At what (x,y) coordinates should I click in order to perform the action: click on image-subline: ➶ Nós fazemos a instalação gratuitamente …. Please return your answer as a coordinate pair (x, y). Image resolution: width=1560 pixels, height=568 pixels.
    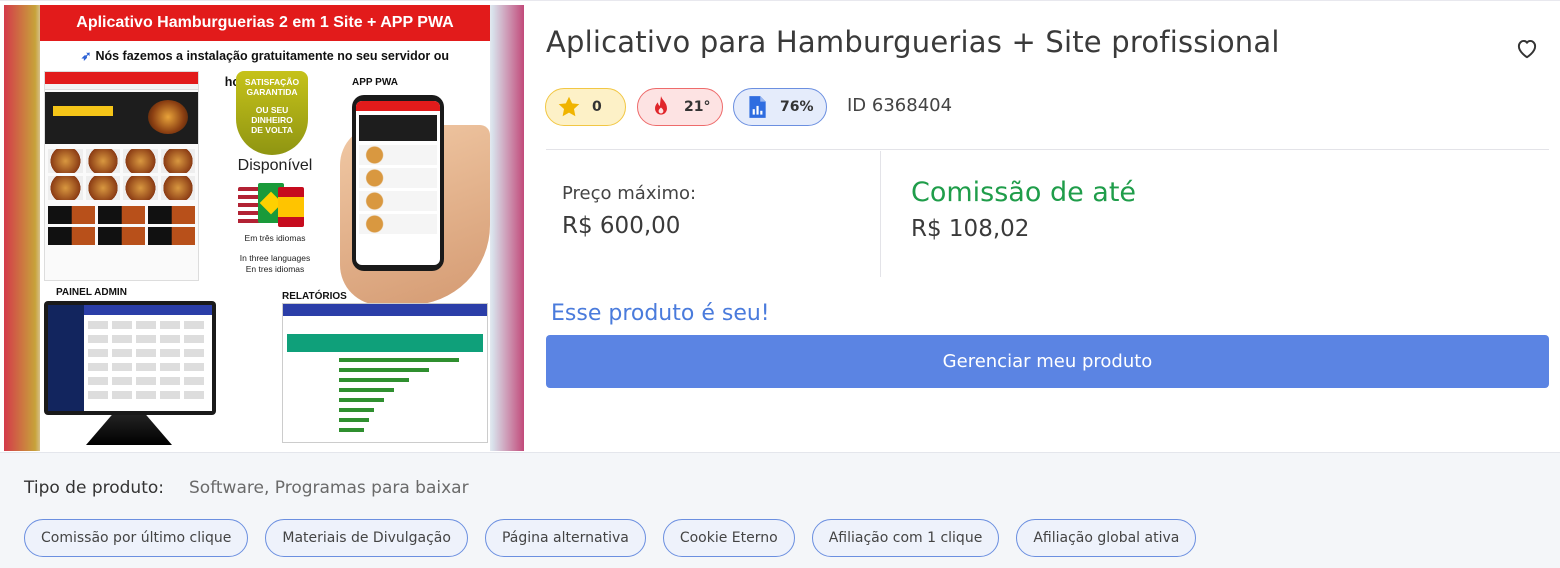
    Looking at the image, I should click on (265, 66).